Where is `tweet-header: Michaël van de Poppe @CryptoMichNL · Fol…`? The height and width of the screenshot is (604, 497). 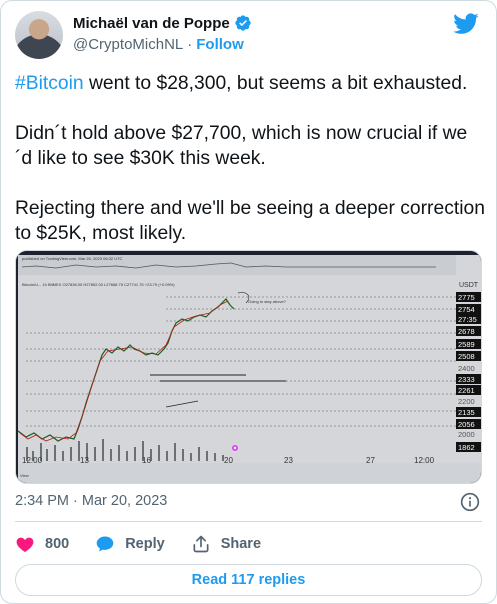
tweet-header: Michaël van de Poppe @CryptoMichNL · Fol… is located at coordinates (250, 35).